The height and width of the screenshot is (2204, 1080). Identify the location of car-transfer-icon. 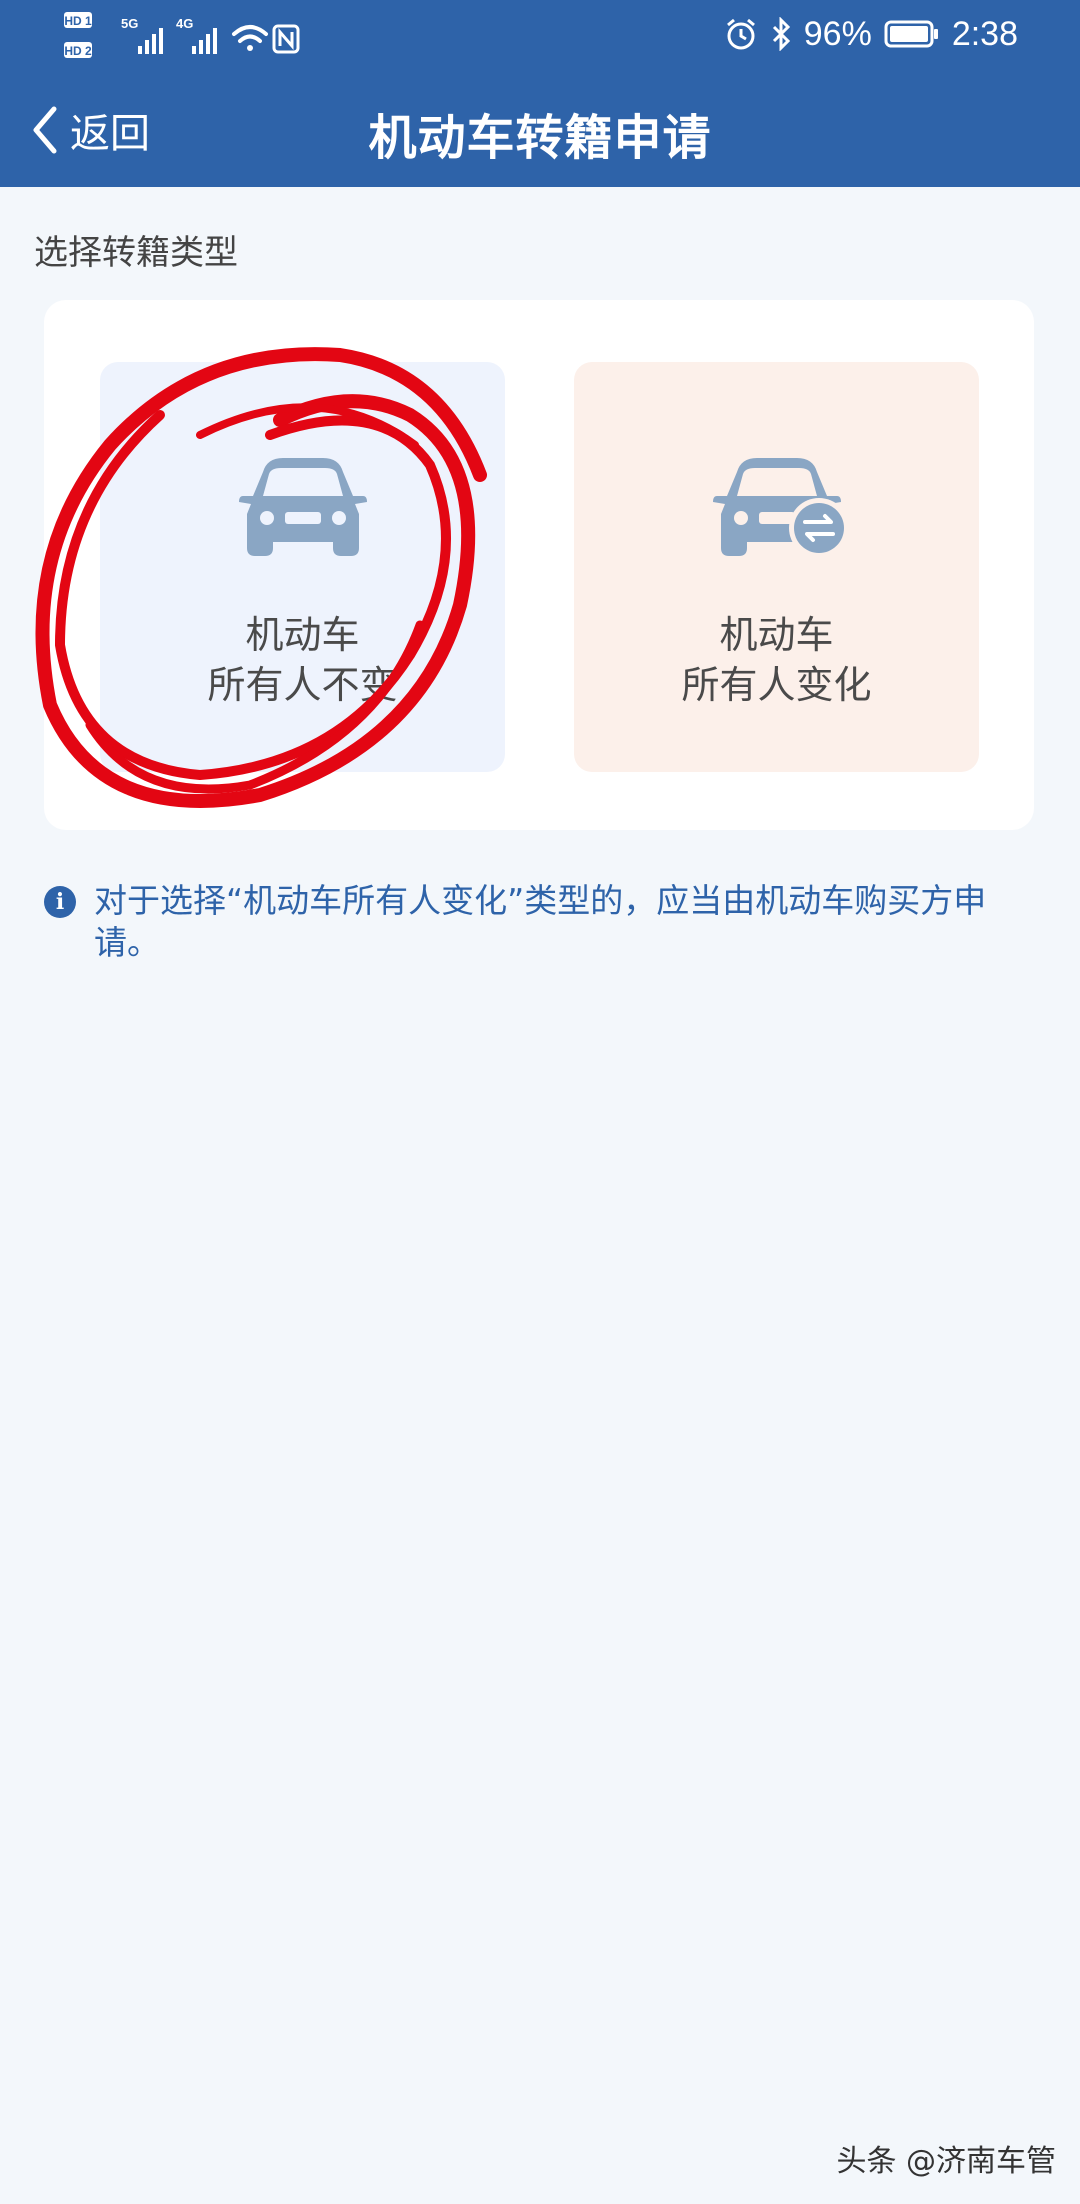
(779, 508).